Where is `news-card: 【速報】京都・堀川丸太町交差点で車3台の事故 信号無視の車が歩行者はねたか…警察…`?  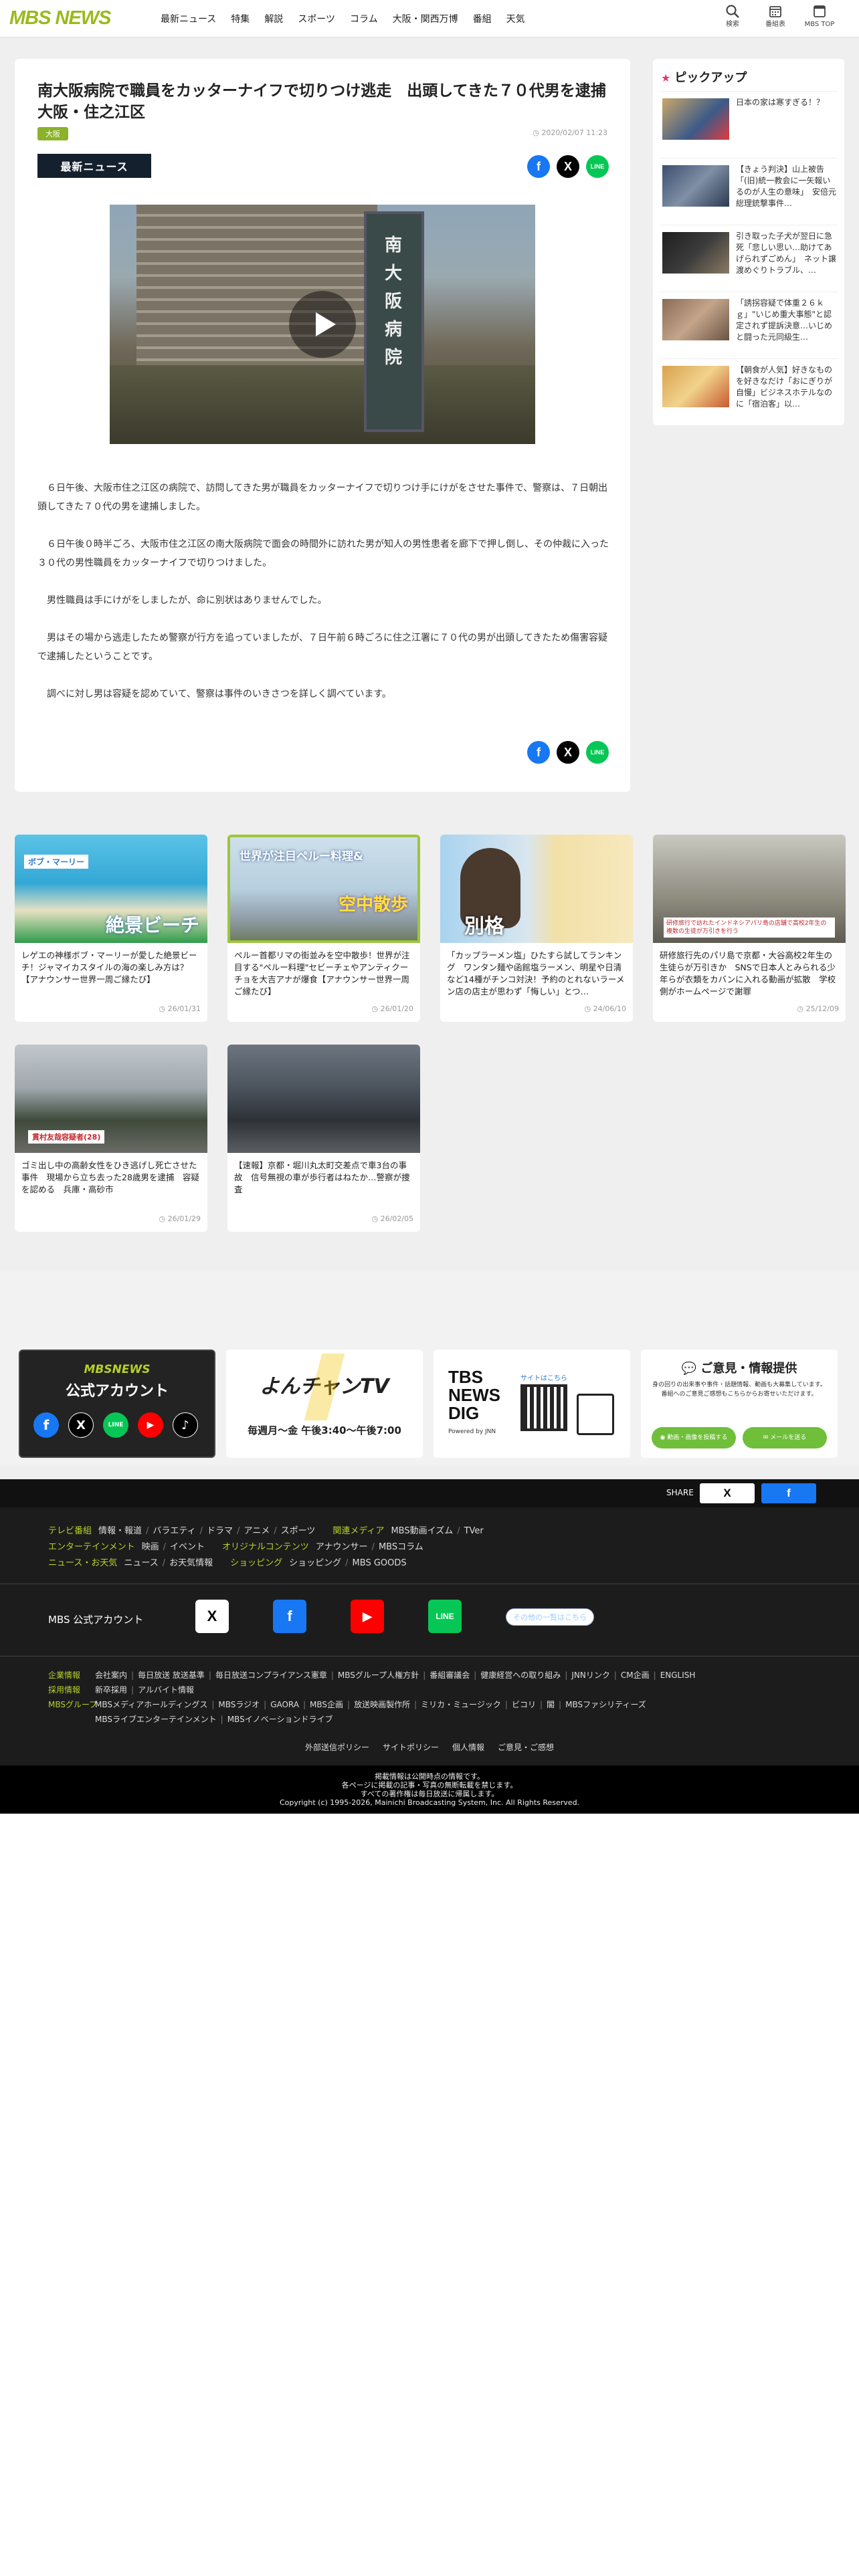
news-card: 【速報】京都・堀川丸太町交差点で車3台の事故 信号無視の車が歩行者はねたか…警察… is located at coordinates (323, 1138).